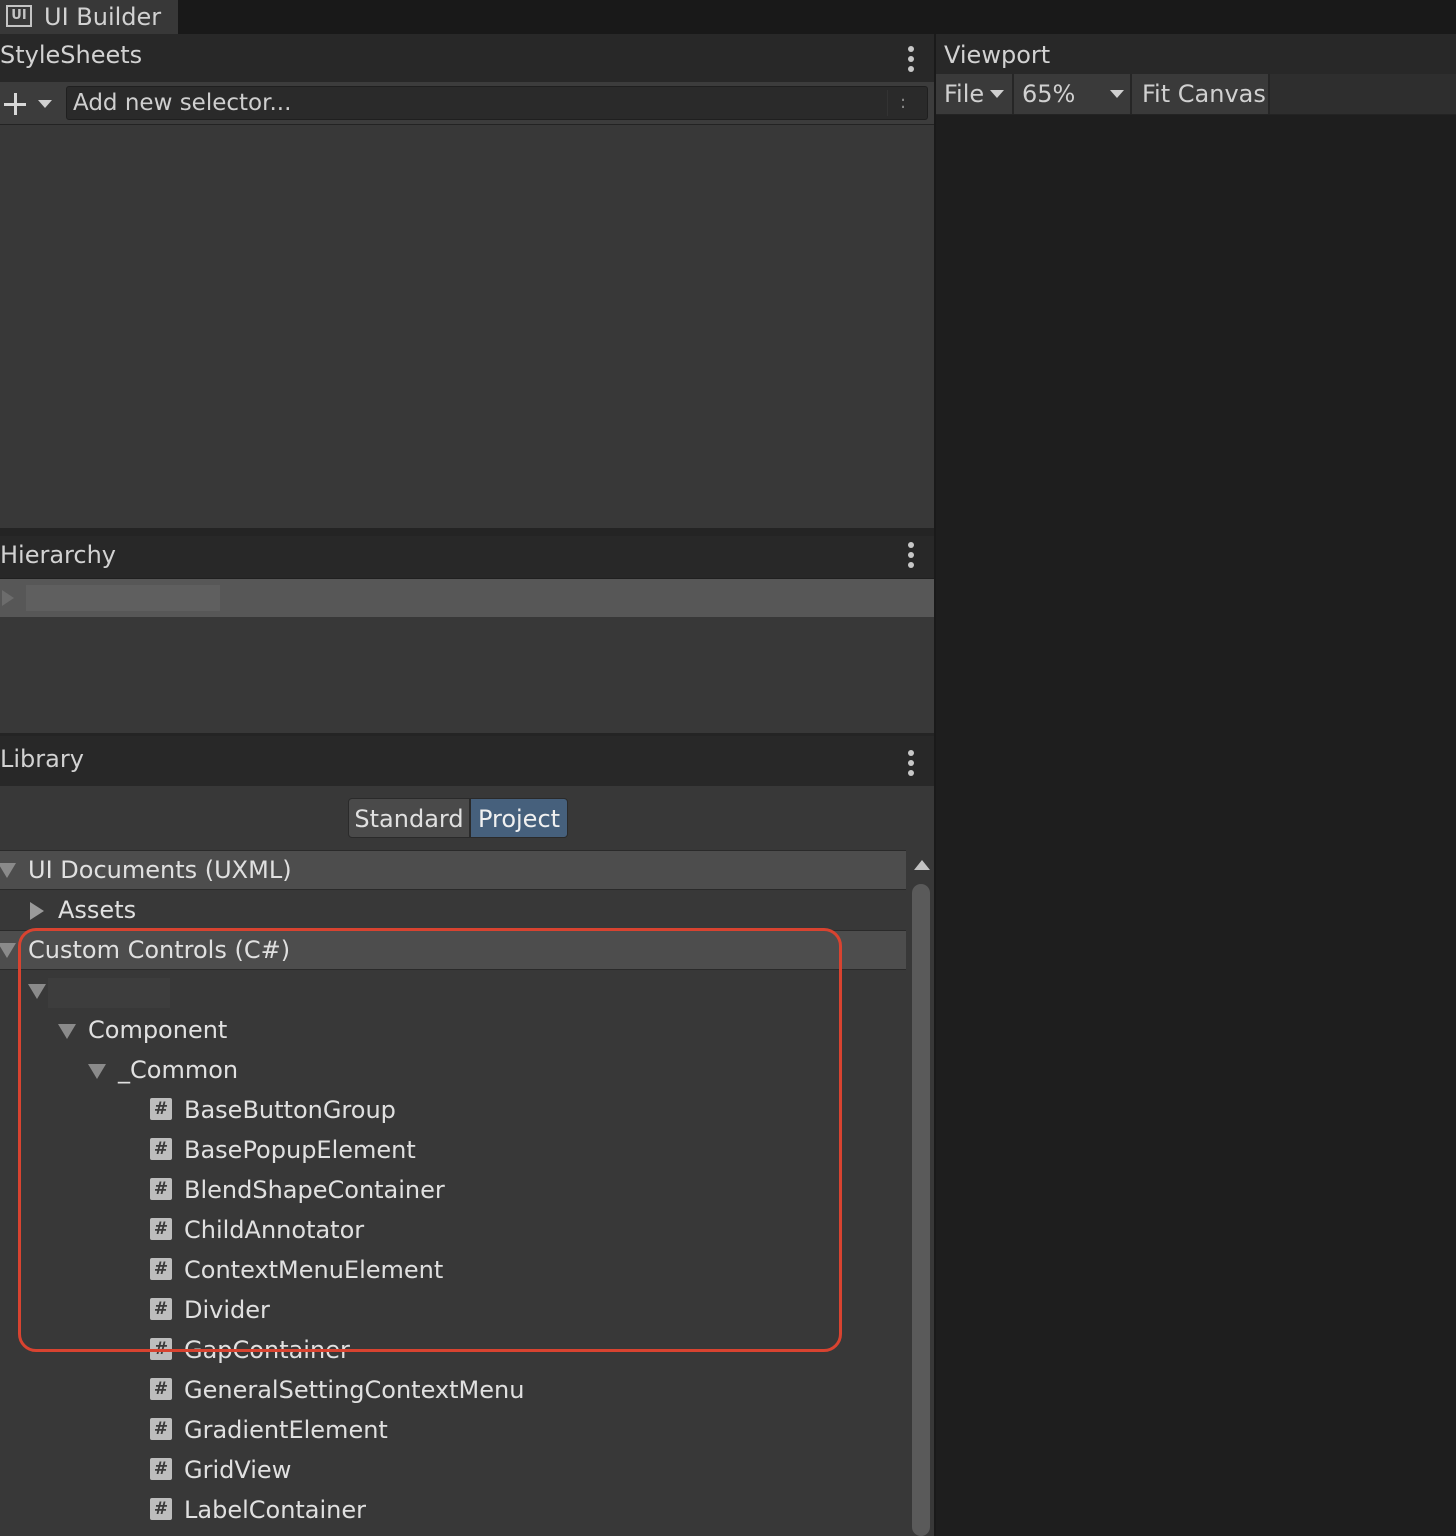  Describe the element at coordinates (921, 1210) in the screenshot. I see `scrollbar-thumb` at that location.